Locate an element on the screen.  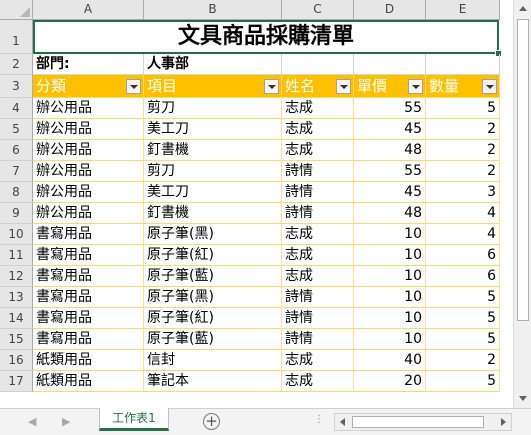
row-header-1: 1 is located at coordinates (16, 37).